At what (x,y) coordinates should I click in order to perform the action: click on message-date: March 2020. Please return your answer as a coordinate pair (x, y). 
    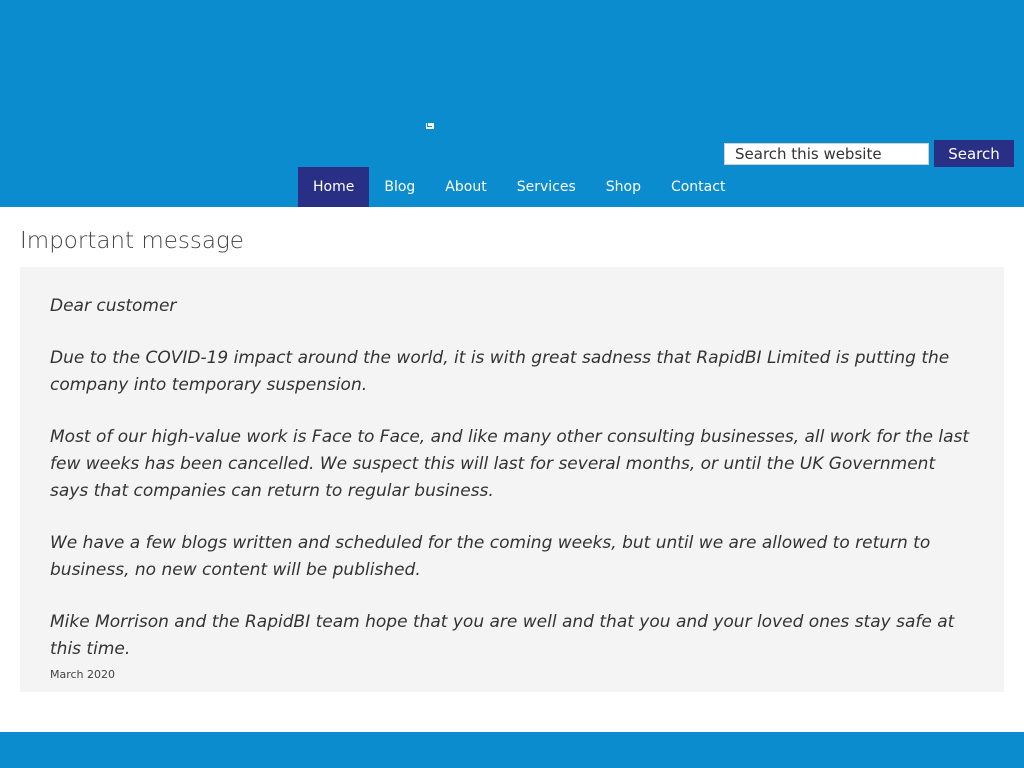
    Looking at the image, I should click on (83, 674).